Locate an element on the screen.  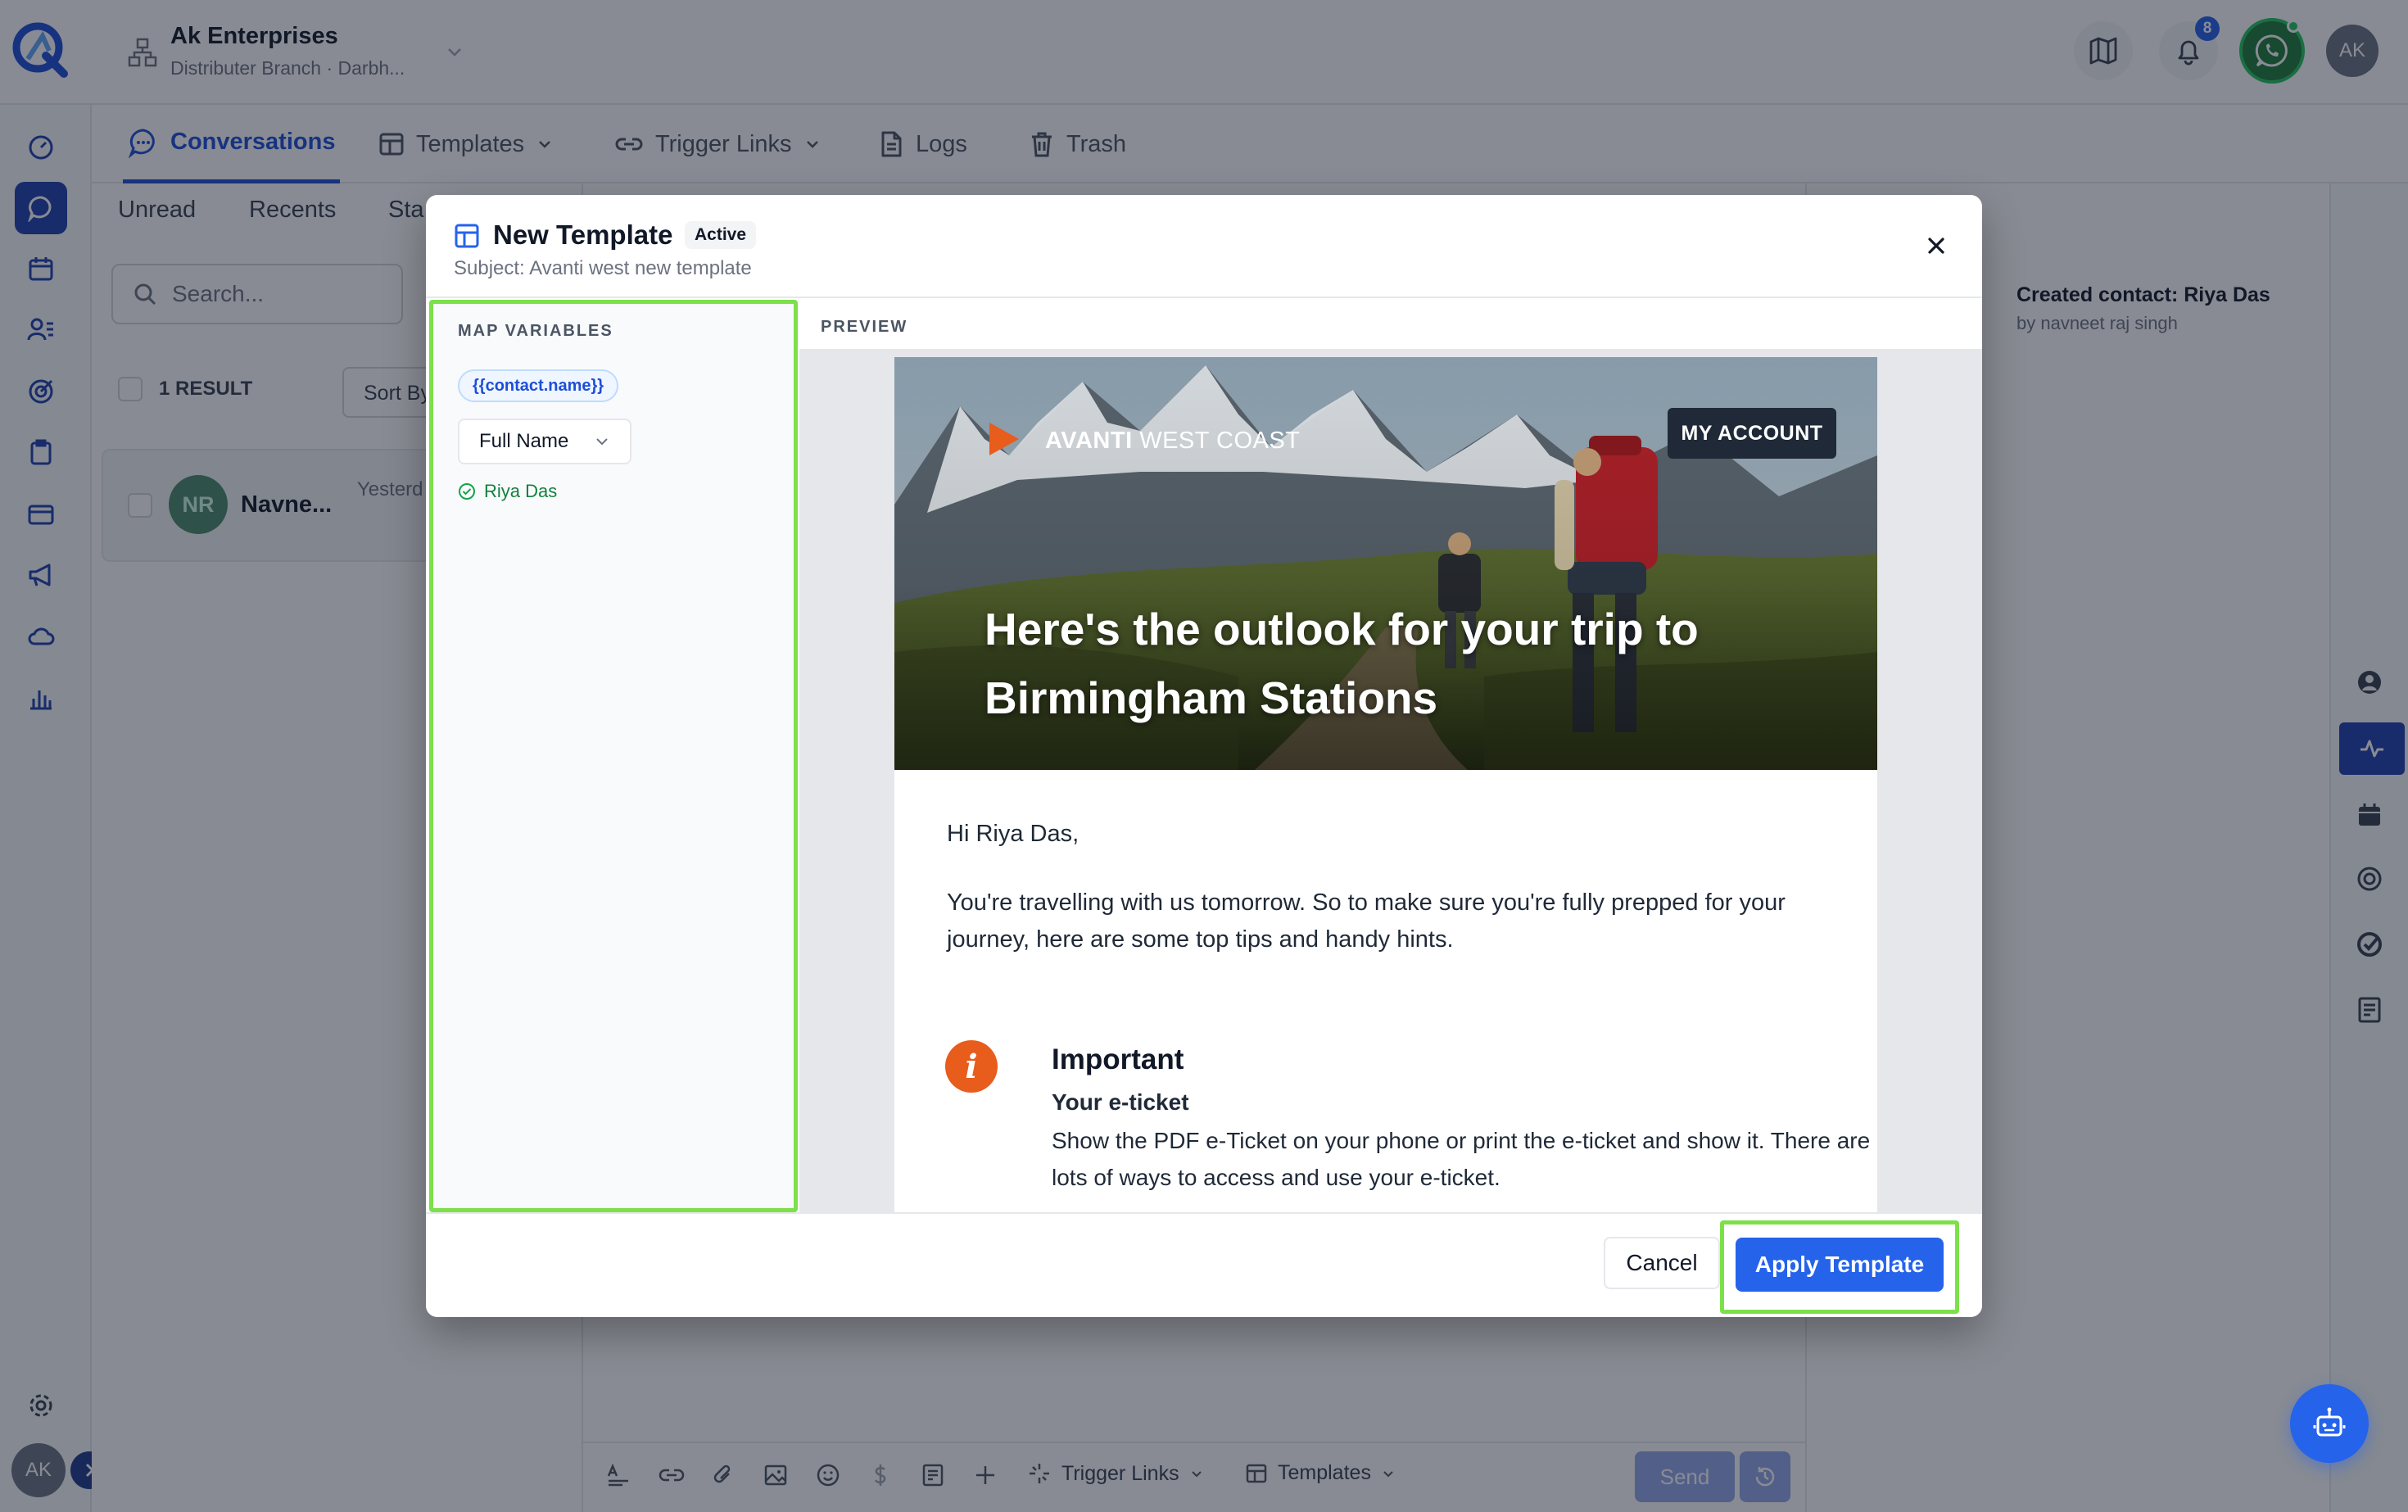
email-greeting: Hi Riya Das, is located at coordinates (1013, 834).